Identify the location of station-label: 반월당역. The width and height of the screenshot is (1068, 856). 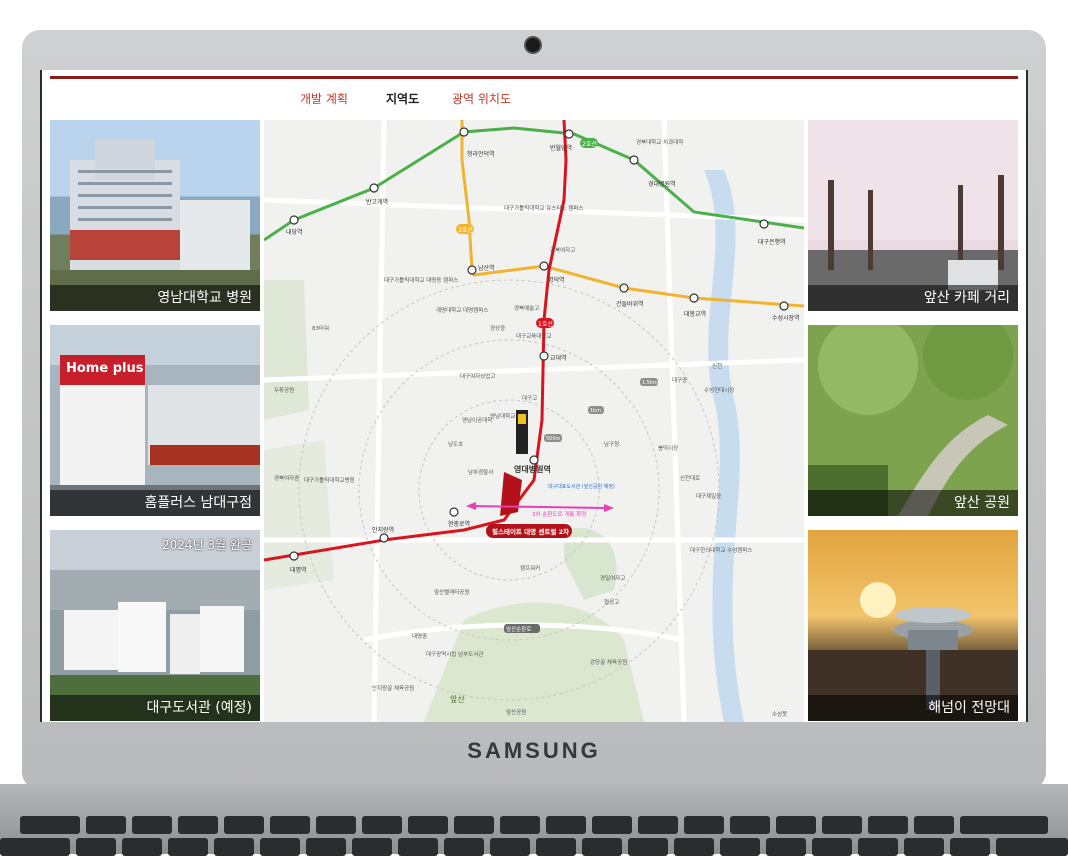
(561, 148).